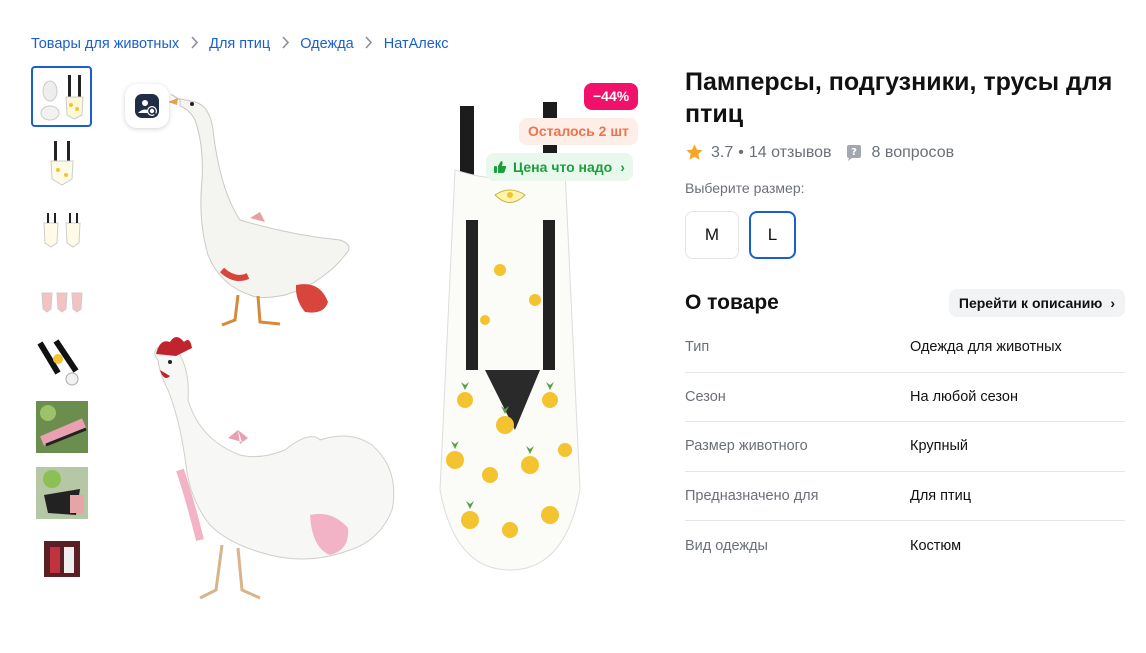 This screenshot has height=653, width=1146. I want to click on thumbs-up-icon, so click(500, 167).